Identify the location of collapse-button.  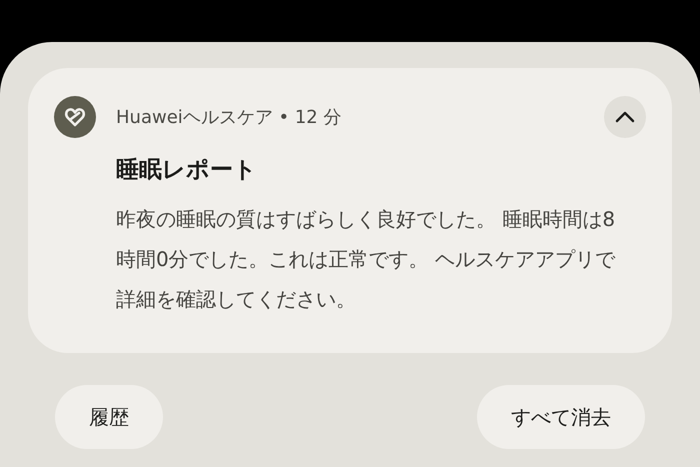
(625, 117).